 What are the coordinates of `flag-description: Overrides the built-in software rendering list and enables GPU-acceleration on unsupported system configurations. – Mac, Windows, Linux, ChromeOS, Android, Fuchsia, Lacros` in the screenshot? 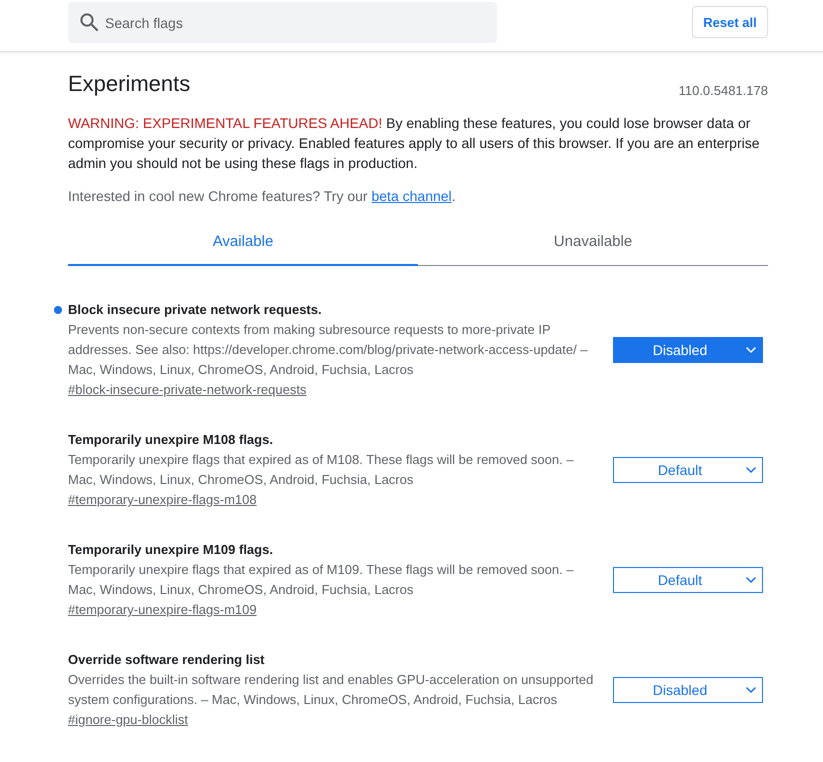 It's located at (331, 690).